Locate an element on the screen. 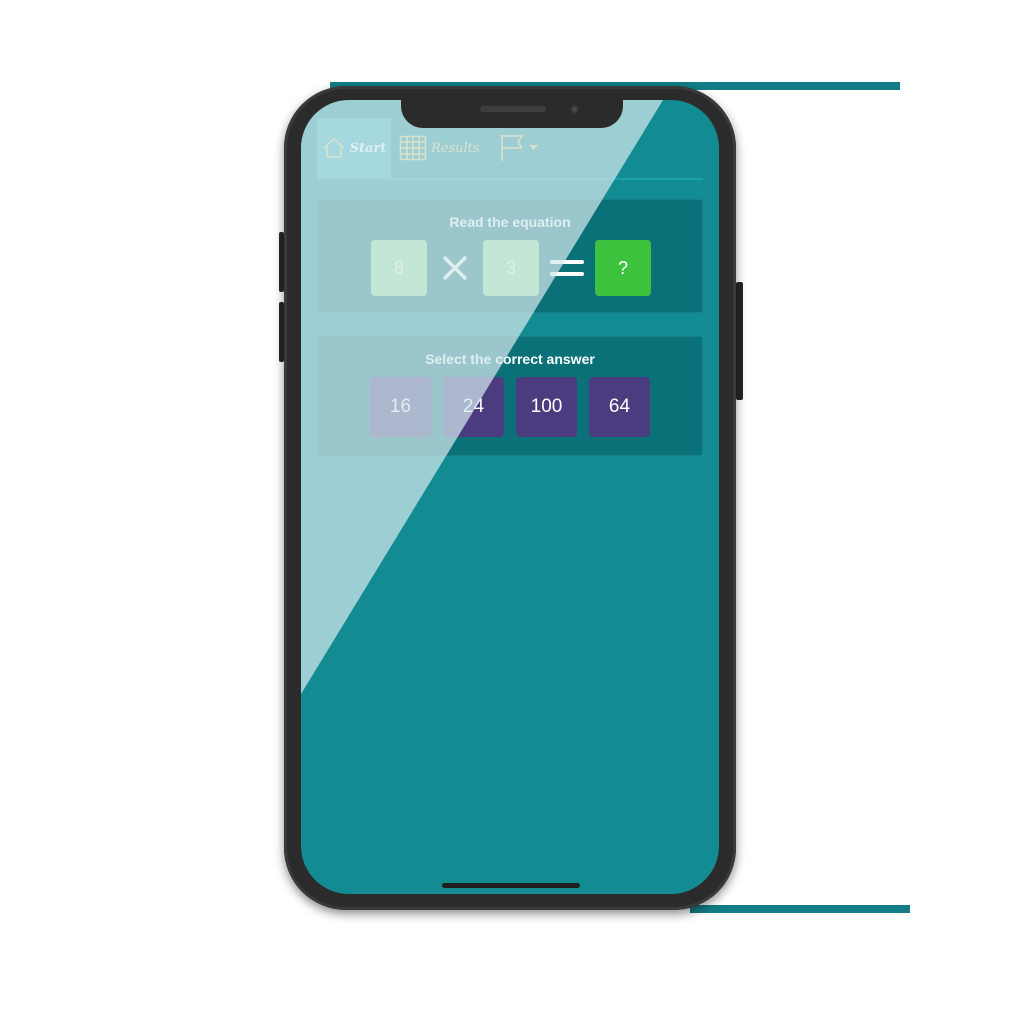 Image resolution: width=1024 pixels, height=1024 pixels. equation-panel: Read the equation 8 3 ? is located at coordinates (510, 256).